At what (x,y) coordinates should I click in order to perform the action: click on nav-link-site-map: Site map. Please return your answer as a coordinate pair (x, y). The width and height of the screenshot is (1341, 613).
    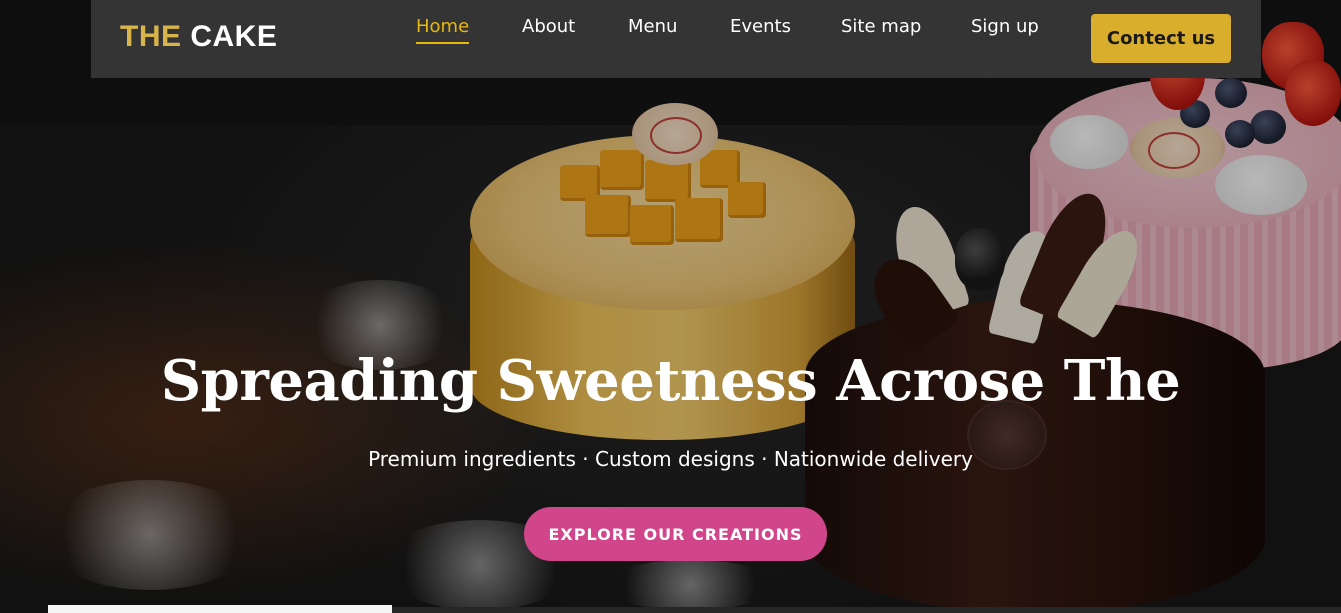
    Looking at the image, I should click on (881, 26).